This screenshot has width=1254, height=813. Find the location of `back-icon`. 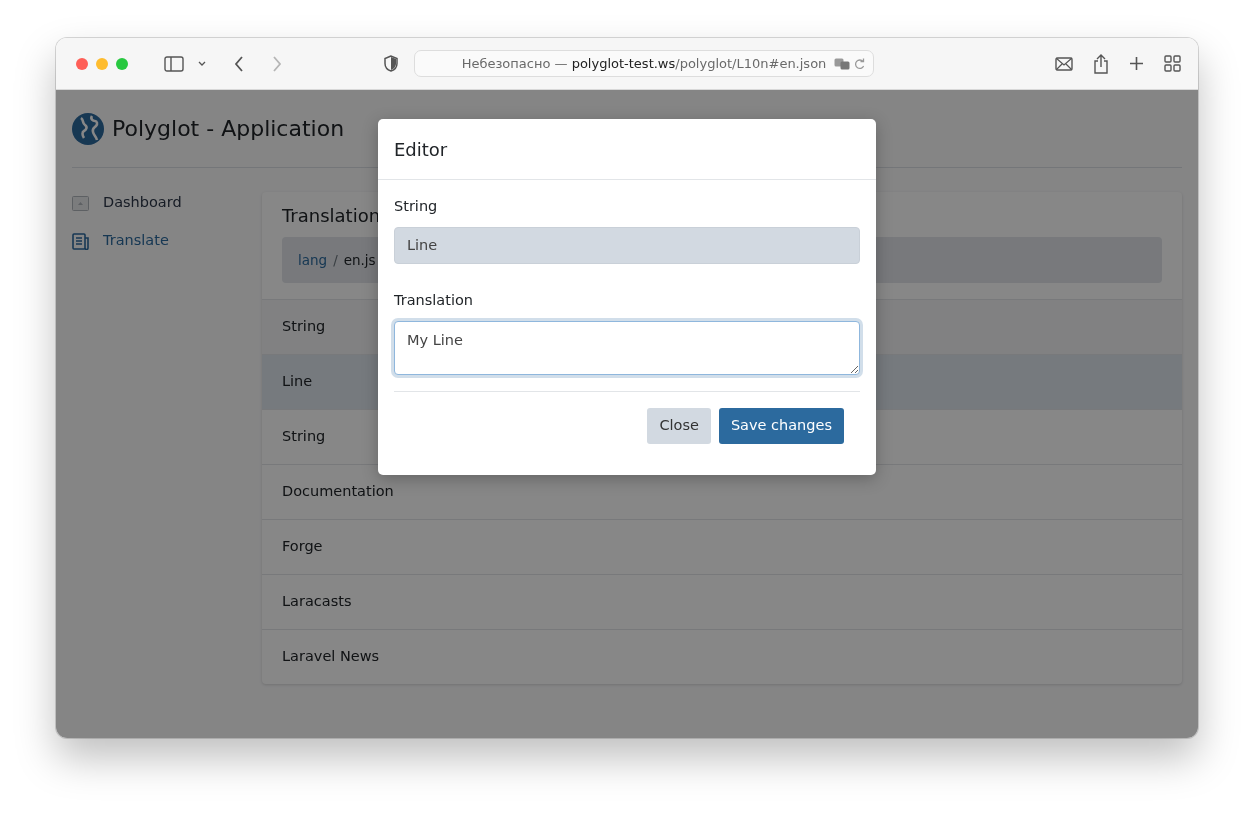

back-icon is located at coordinates (239, 63).